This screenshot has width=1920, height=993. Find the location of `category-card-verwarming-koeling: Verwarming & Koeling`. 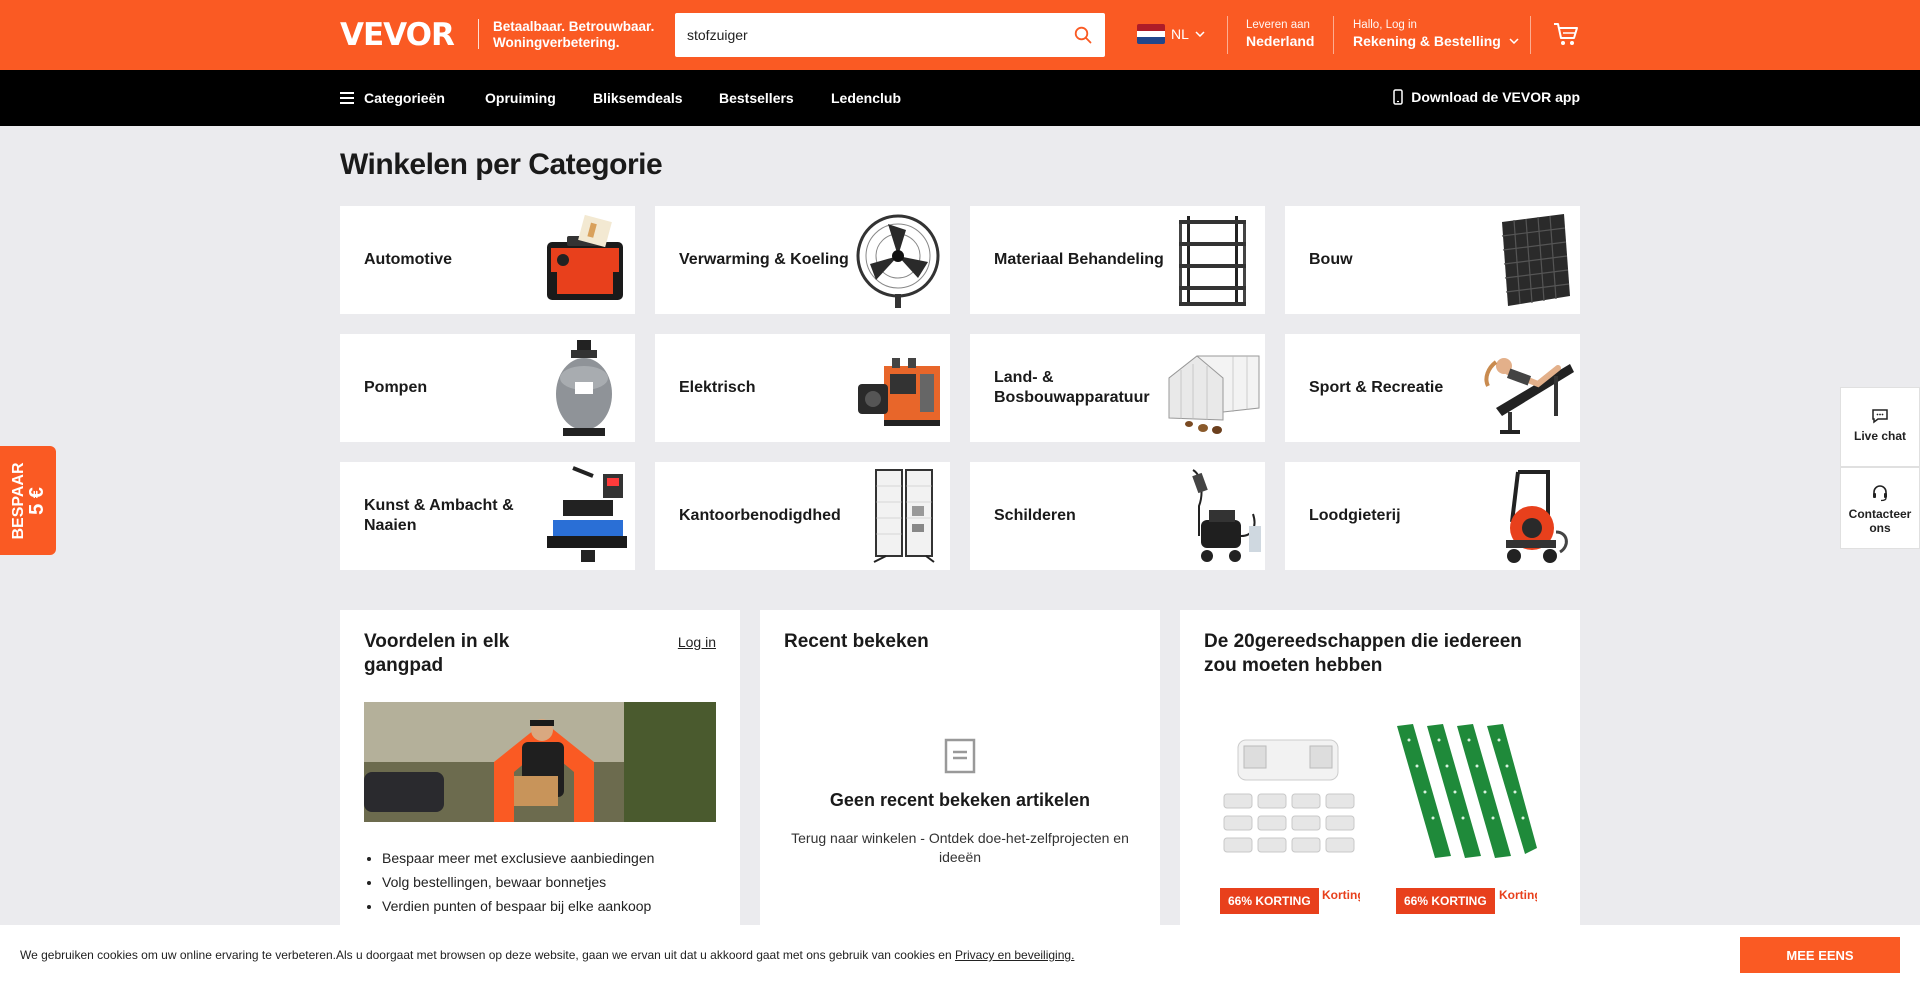

category-card-verwarming-koeling: Verwarming & Koeling is located at coordinates (802, 260).